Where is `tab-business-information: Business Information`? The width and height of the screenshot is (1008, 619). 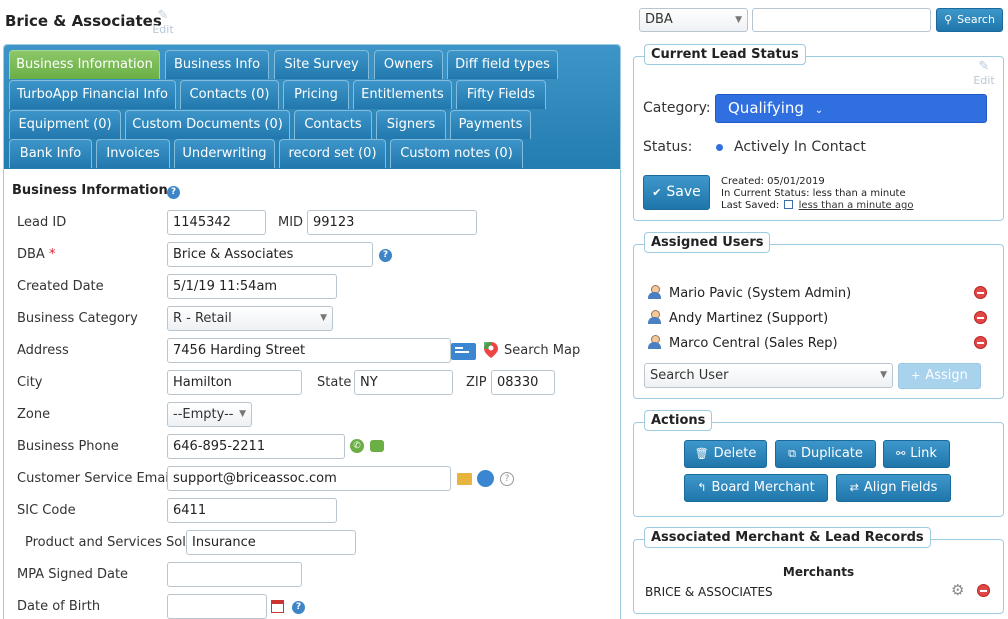 tab-business-information: Business Information is located at coordinates (84, 64).